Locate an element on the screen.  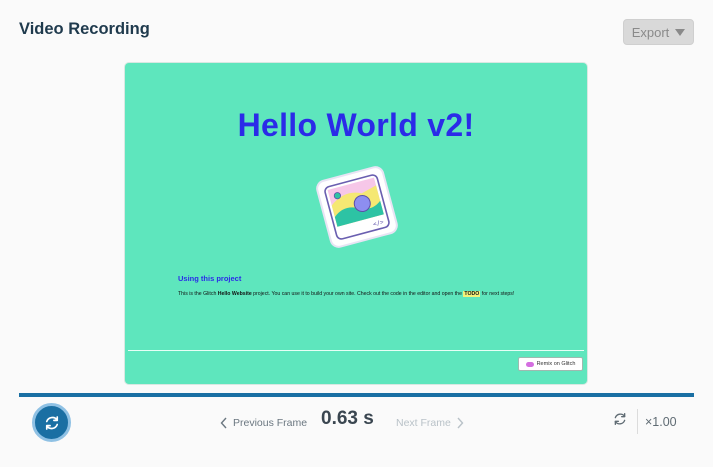
export-button-label: Export is located at coordinates (650, 32).